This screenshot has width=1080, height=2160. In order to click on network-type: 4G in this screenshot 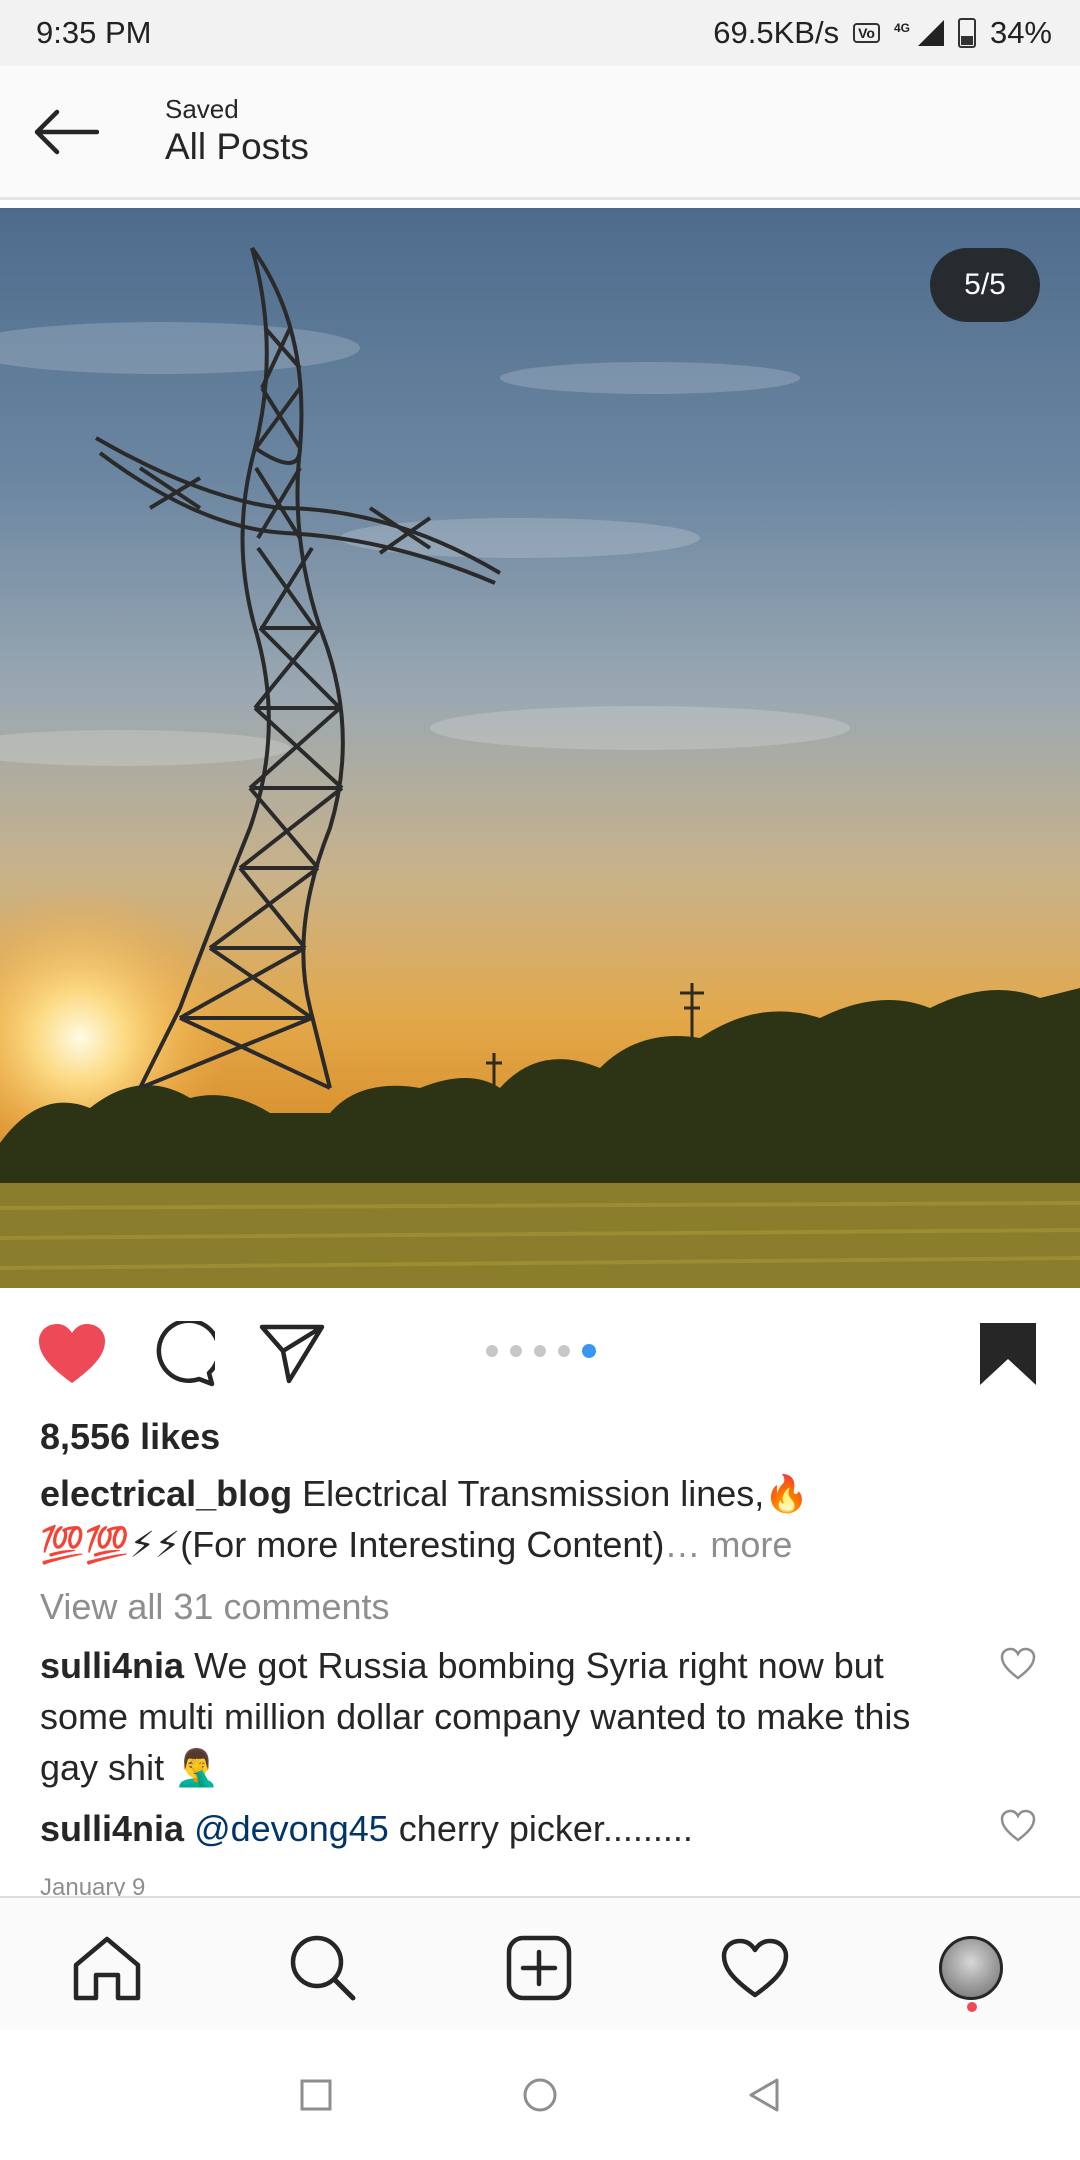, I will do `click(901, 28)`.